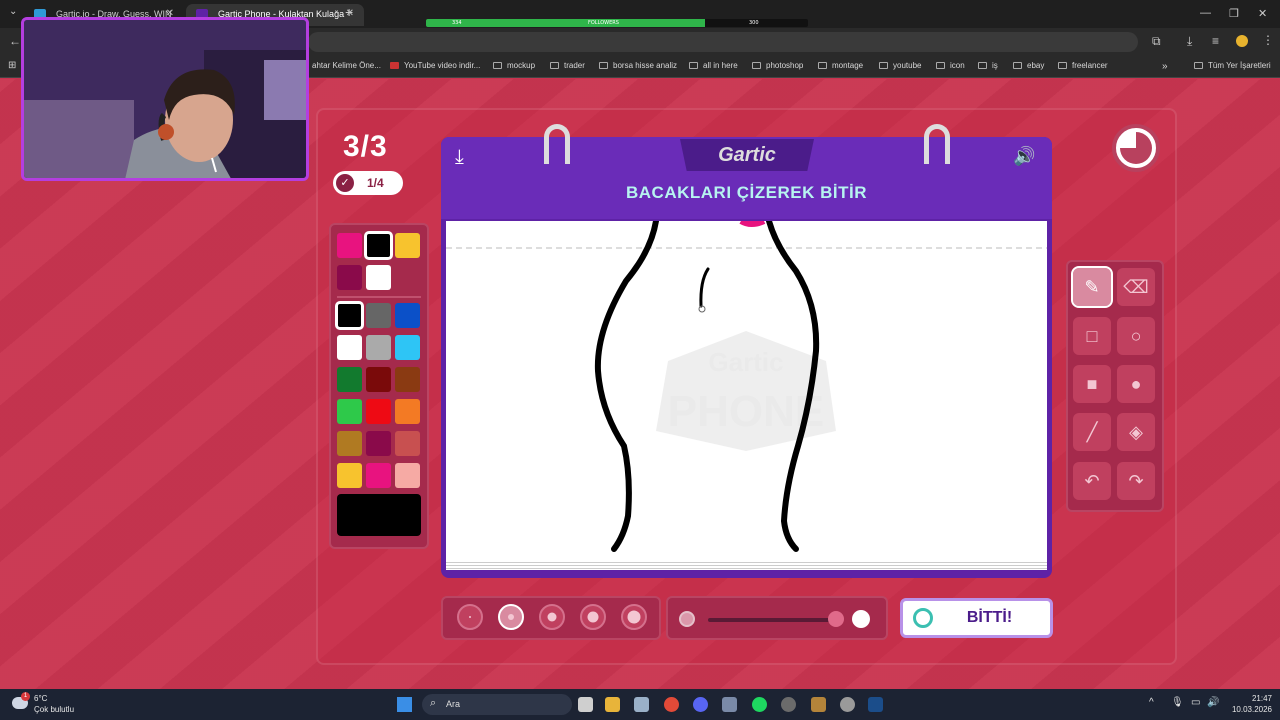 The width and height of the screenshot is (1280, 720). Describe the element at coordinates (1247, 709) in the screenshot. I see `clock-date: 10.03.2026` at that location.